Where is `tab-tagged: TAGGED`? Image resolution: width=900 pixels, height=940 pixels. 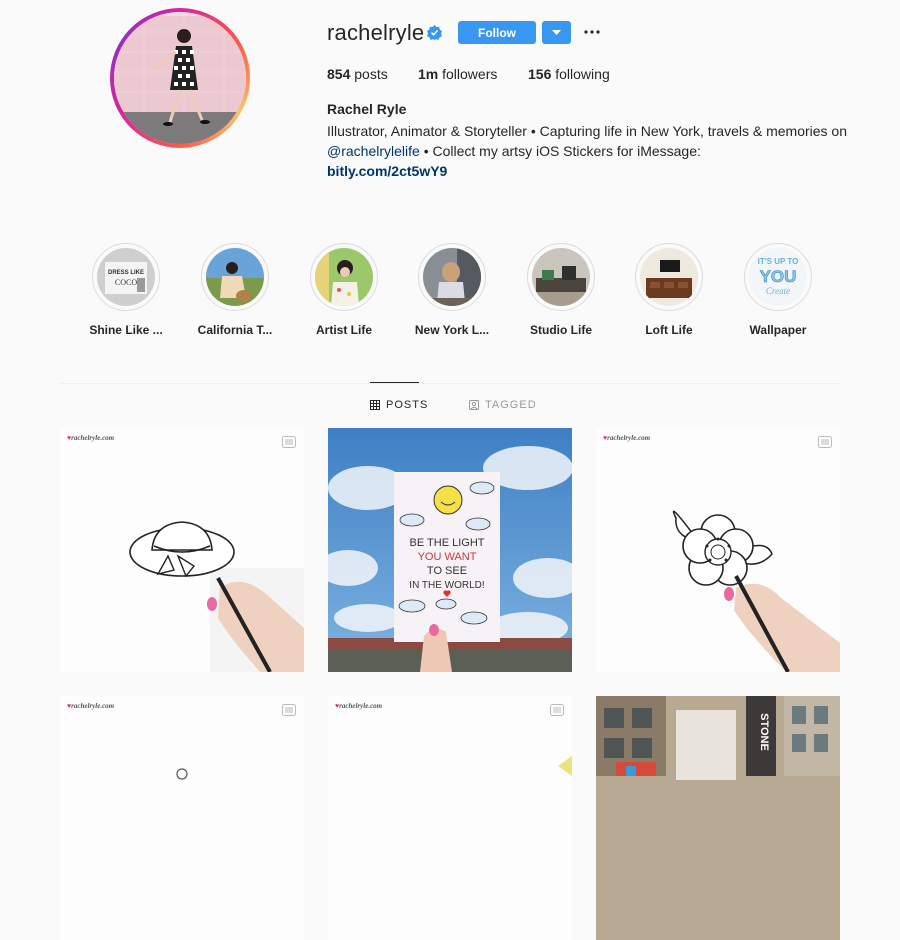 tab-tagged: TAGGED is located at coordinates (503, 405).